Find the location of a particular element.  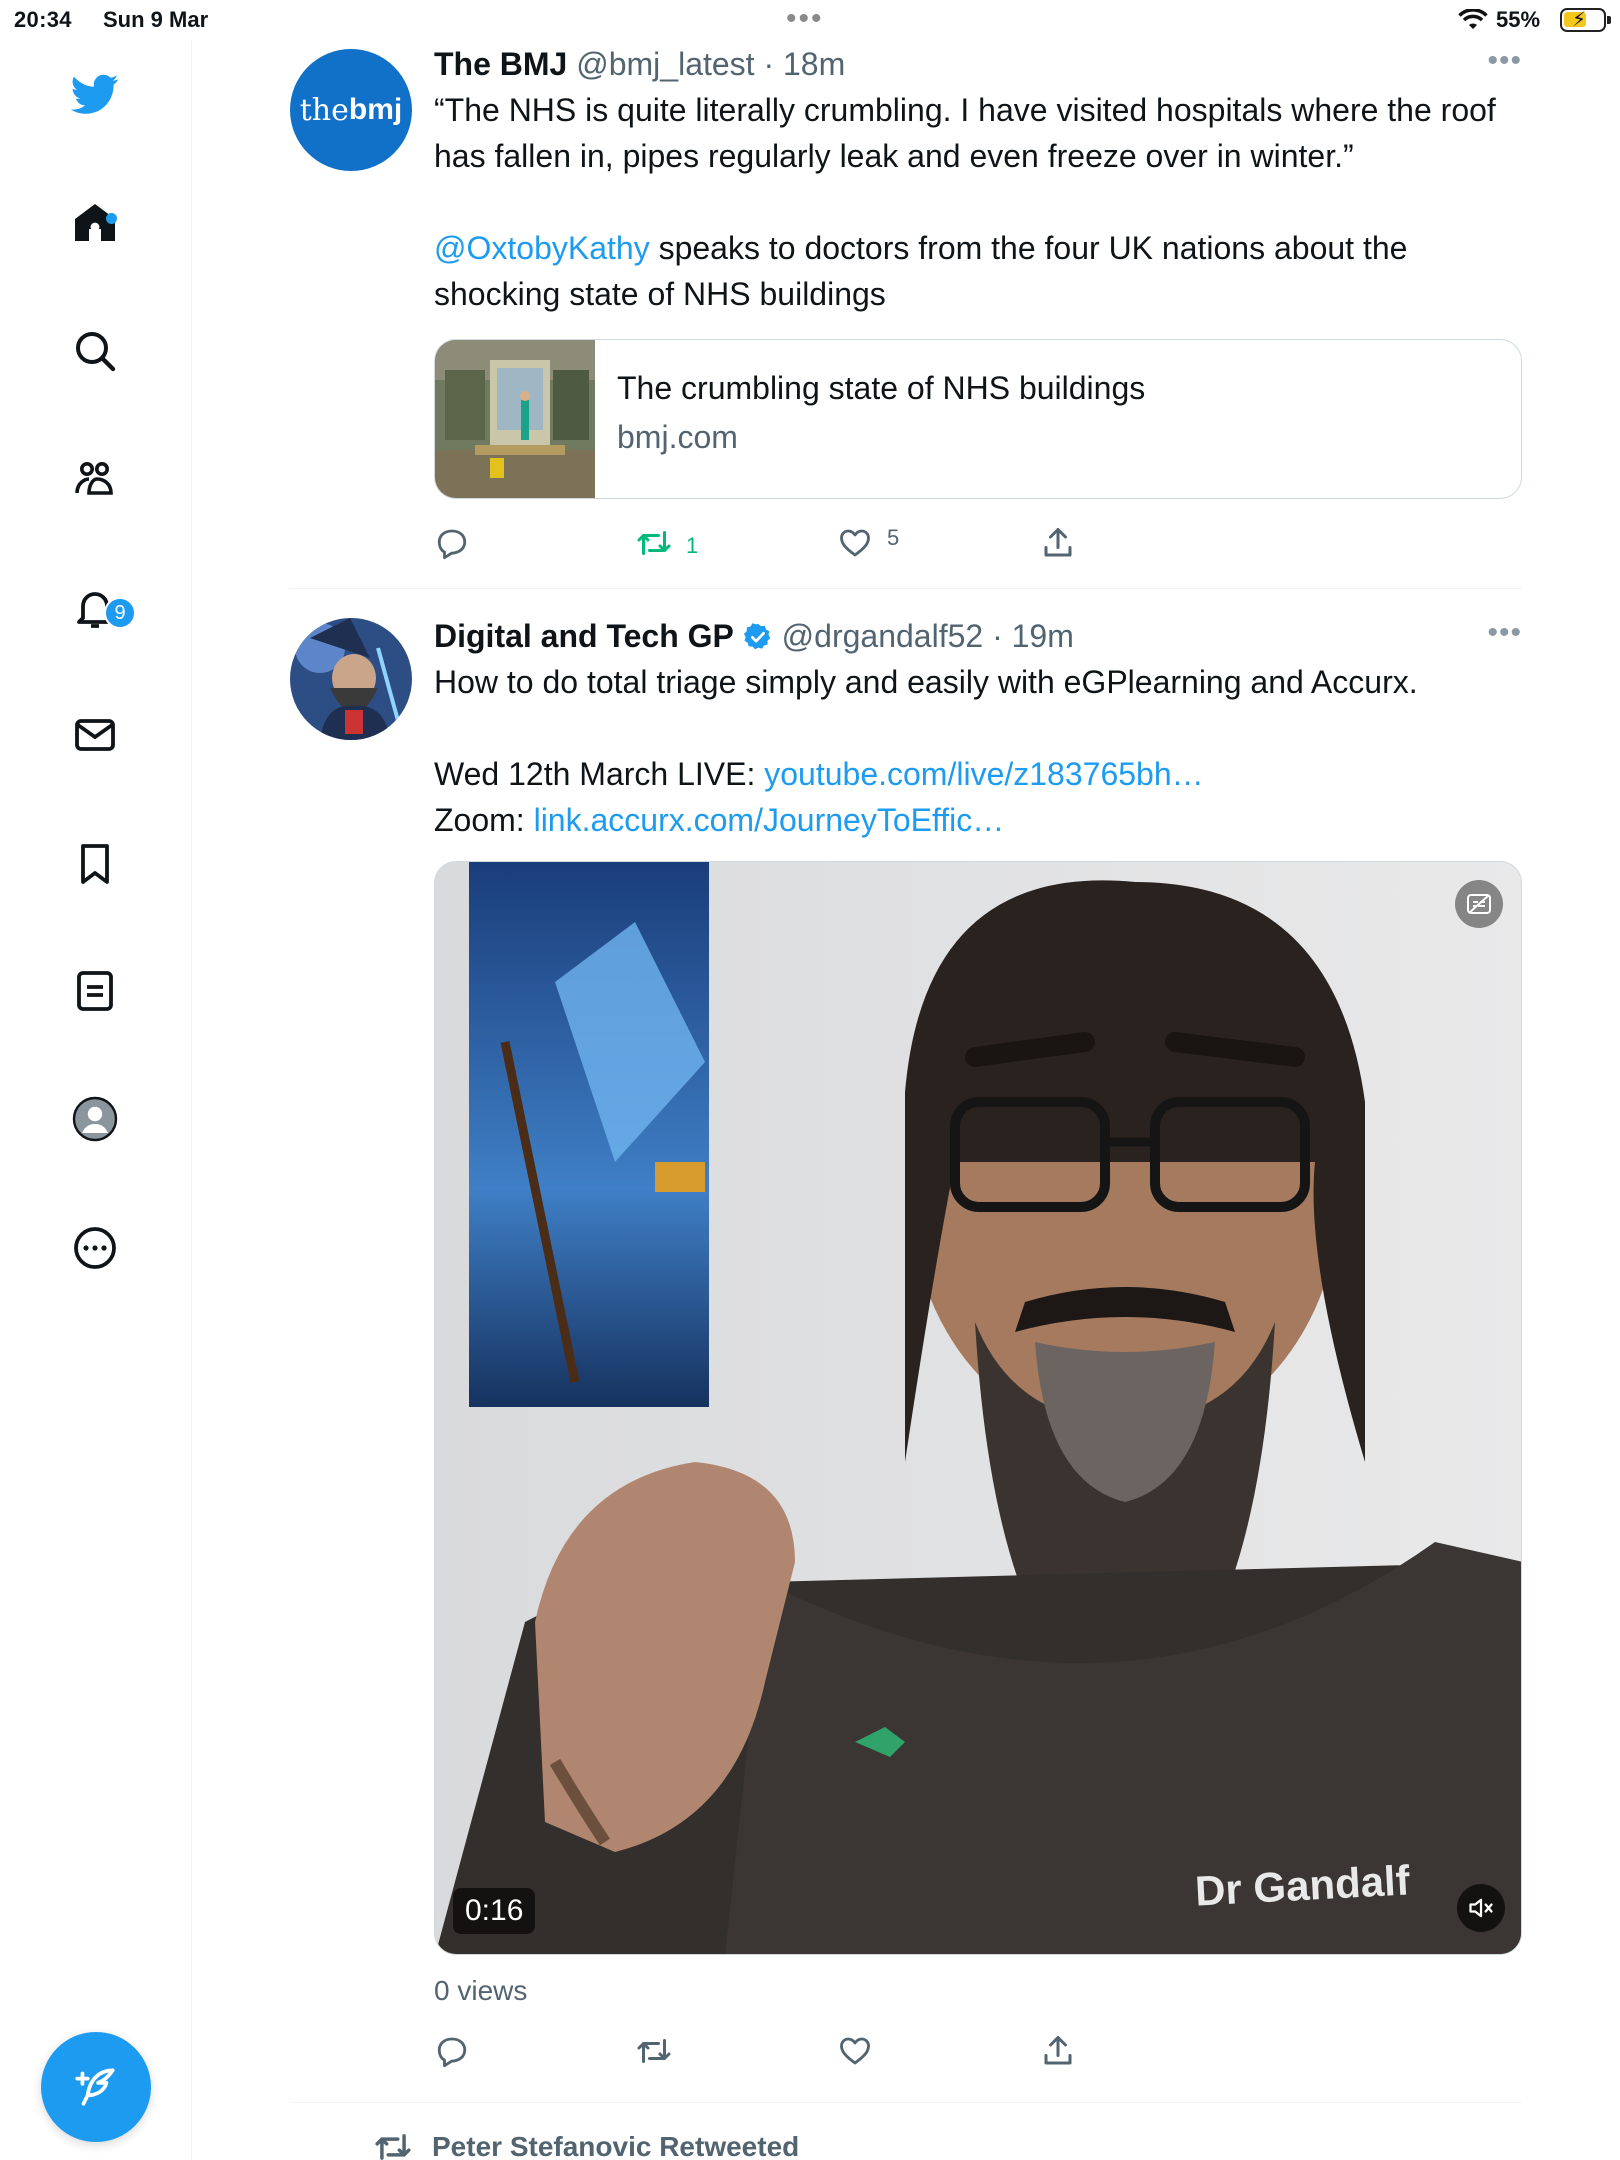

retweet-count: 1 is located at coordinates (692, 545).